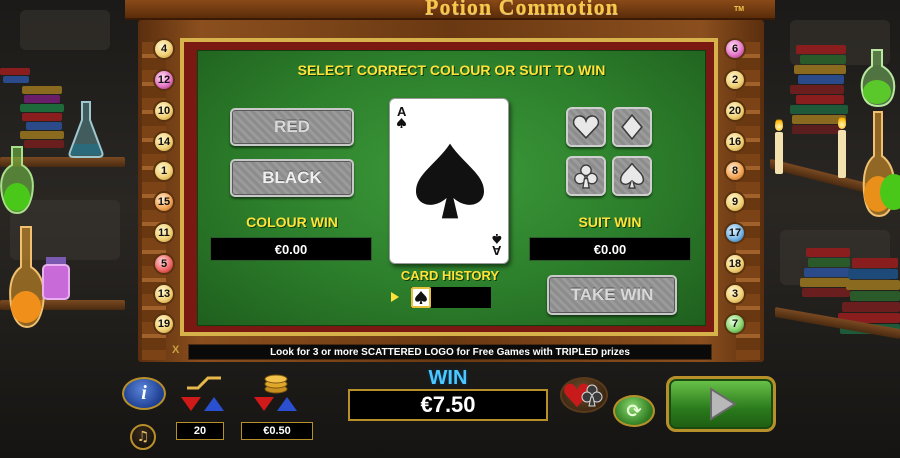 The height and width of the screenshot is (458, 900). I want to click on payline-marker: 2, so click(735, 80).